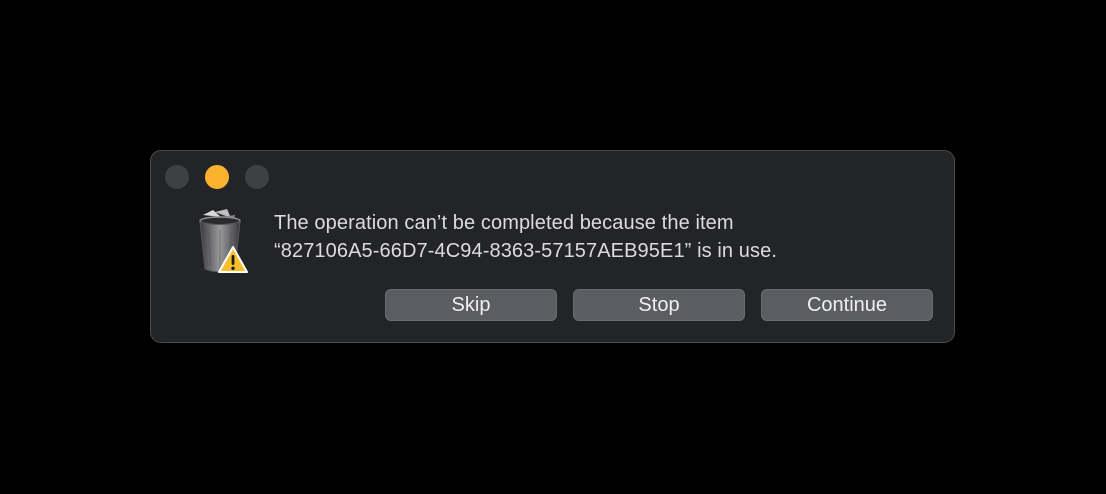 This screenshot has height=494, width=1106. What do you see at coordinates (847, 305) in the screenshot?
I see `continue-button: Continue` at bounding box center [847, 305].